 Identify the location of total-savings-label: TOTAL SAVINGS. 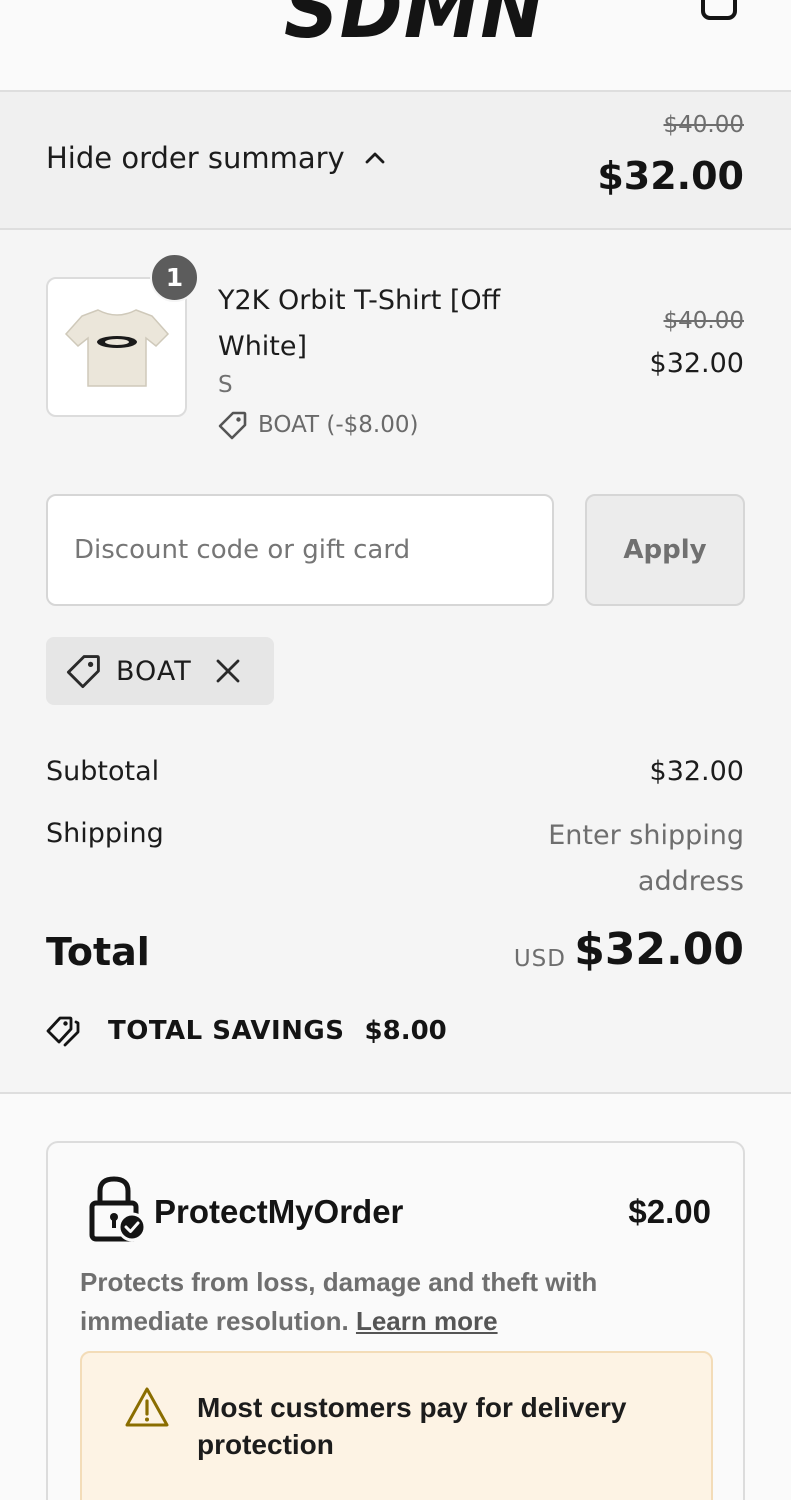
(226, 1031).